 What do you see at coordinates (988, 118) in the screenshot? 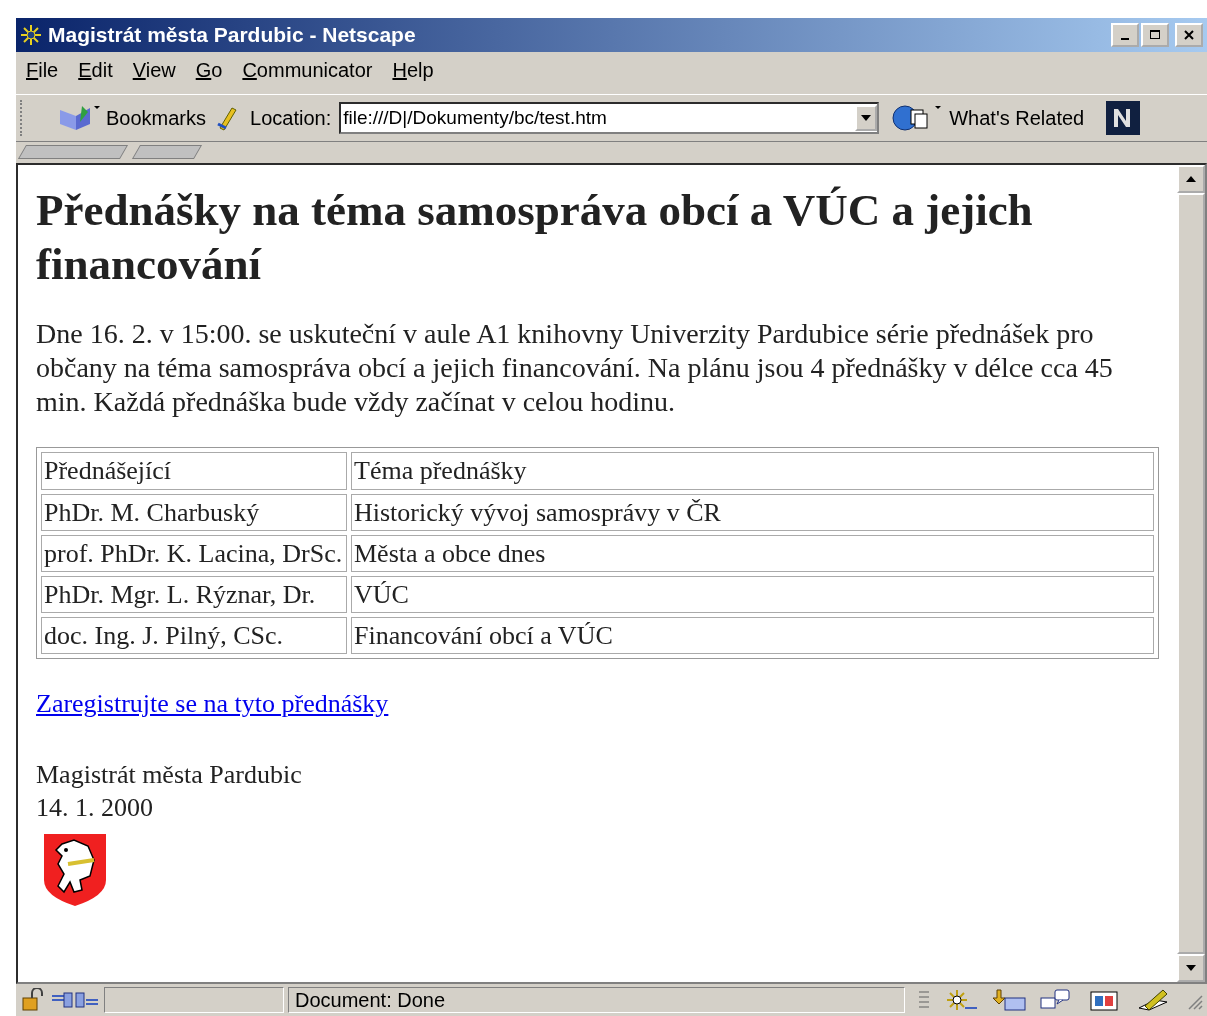
I see `whats-related-button: What's Related` at bounding box center [988, 118].